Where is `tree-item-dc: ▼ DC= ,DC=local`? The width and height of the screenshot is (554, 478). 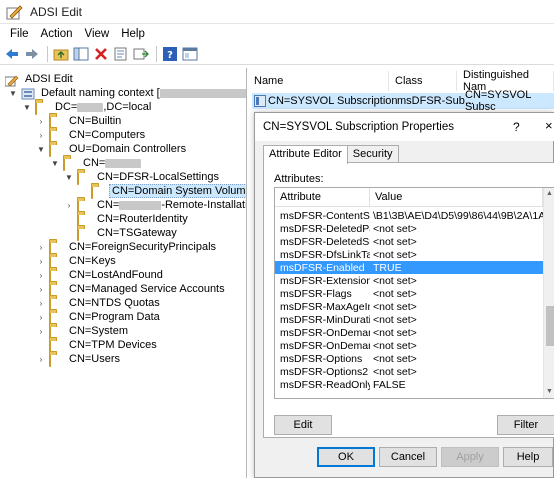
tree-item-dc: ▼ DC= ,DC=local is located at coordinates (87, 107).